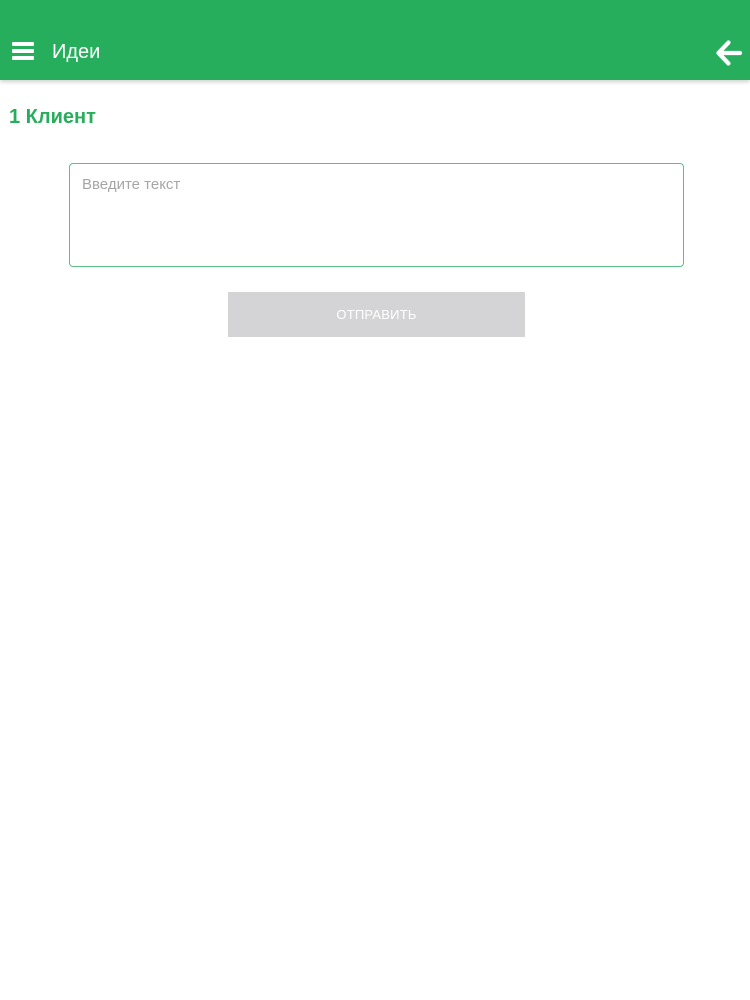  What do you see at coordinates (23, 51) in the screenshot?
I see `hamburger-menu-icon` at bounding box center [23, 51].